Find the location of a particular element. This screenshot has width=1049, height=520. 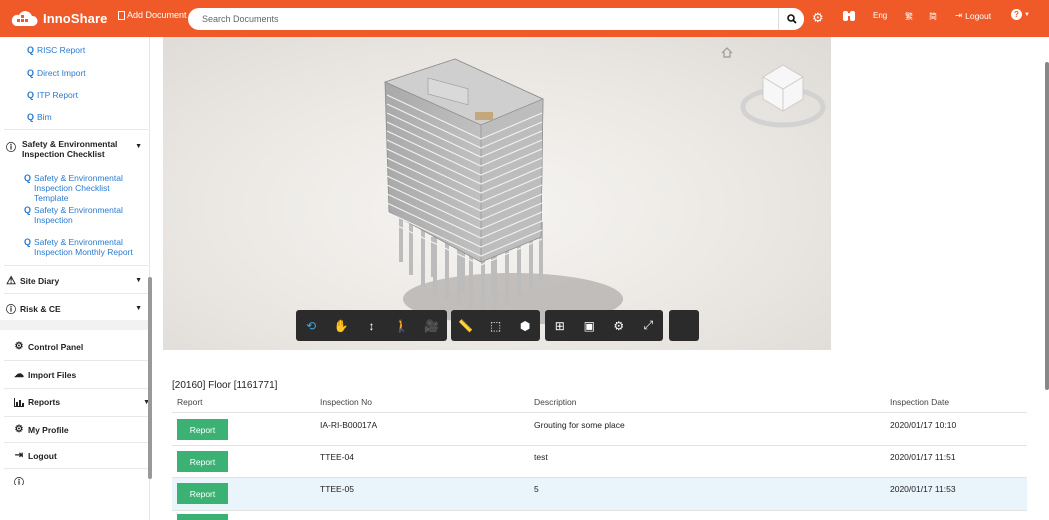

logout-icon: ⇥ is located at coordinates (19, 455).